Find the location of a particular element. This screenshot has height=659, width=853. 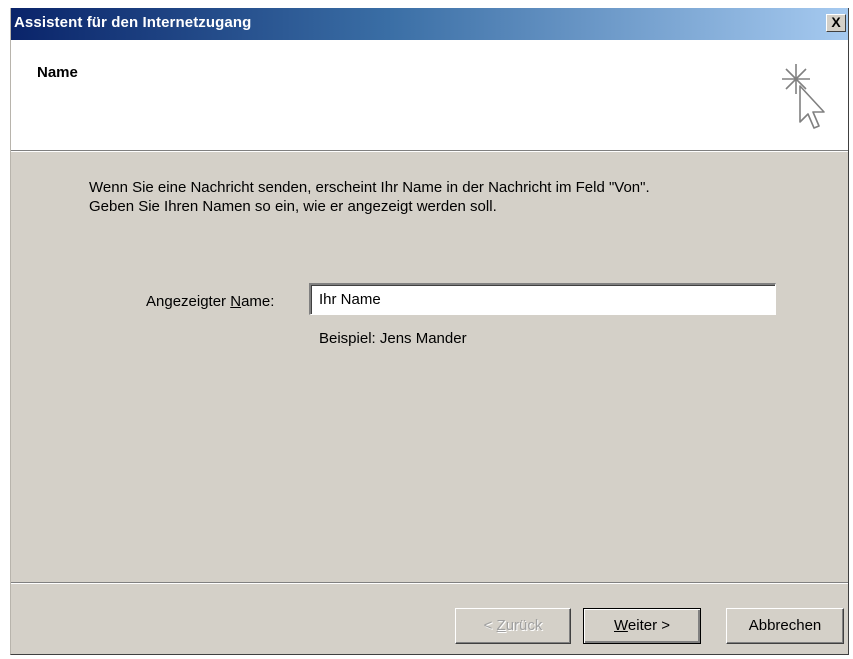

page-title: Name is located at coordinates (57, 72).